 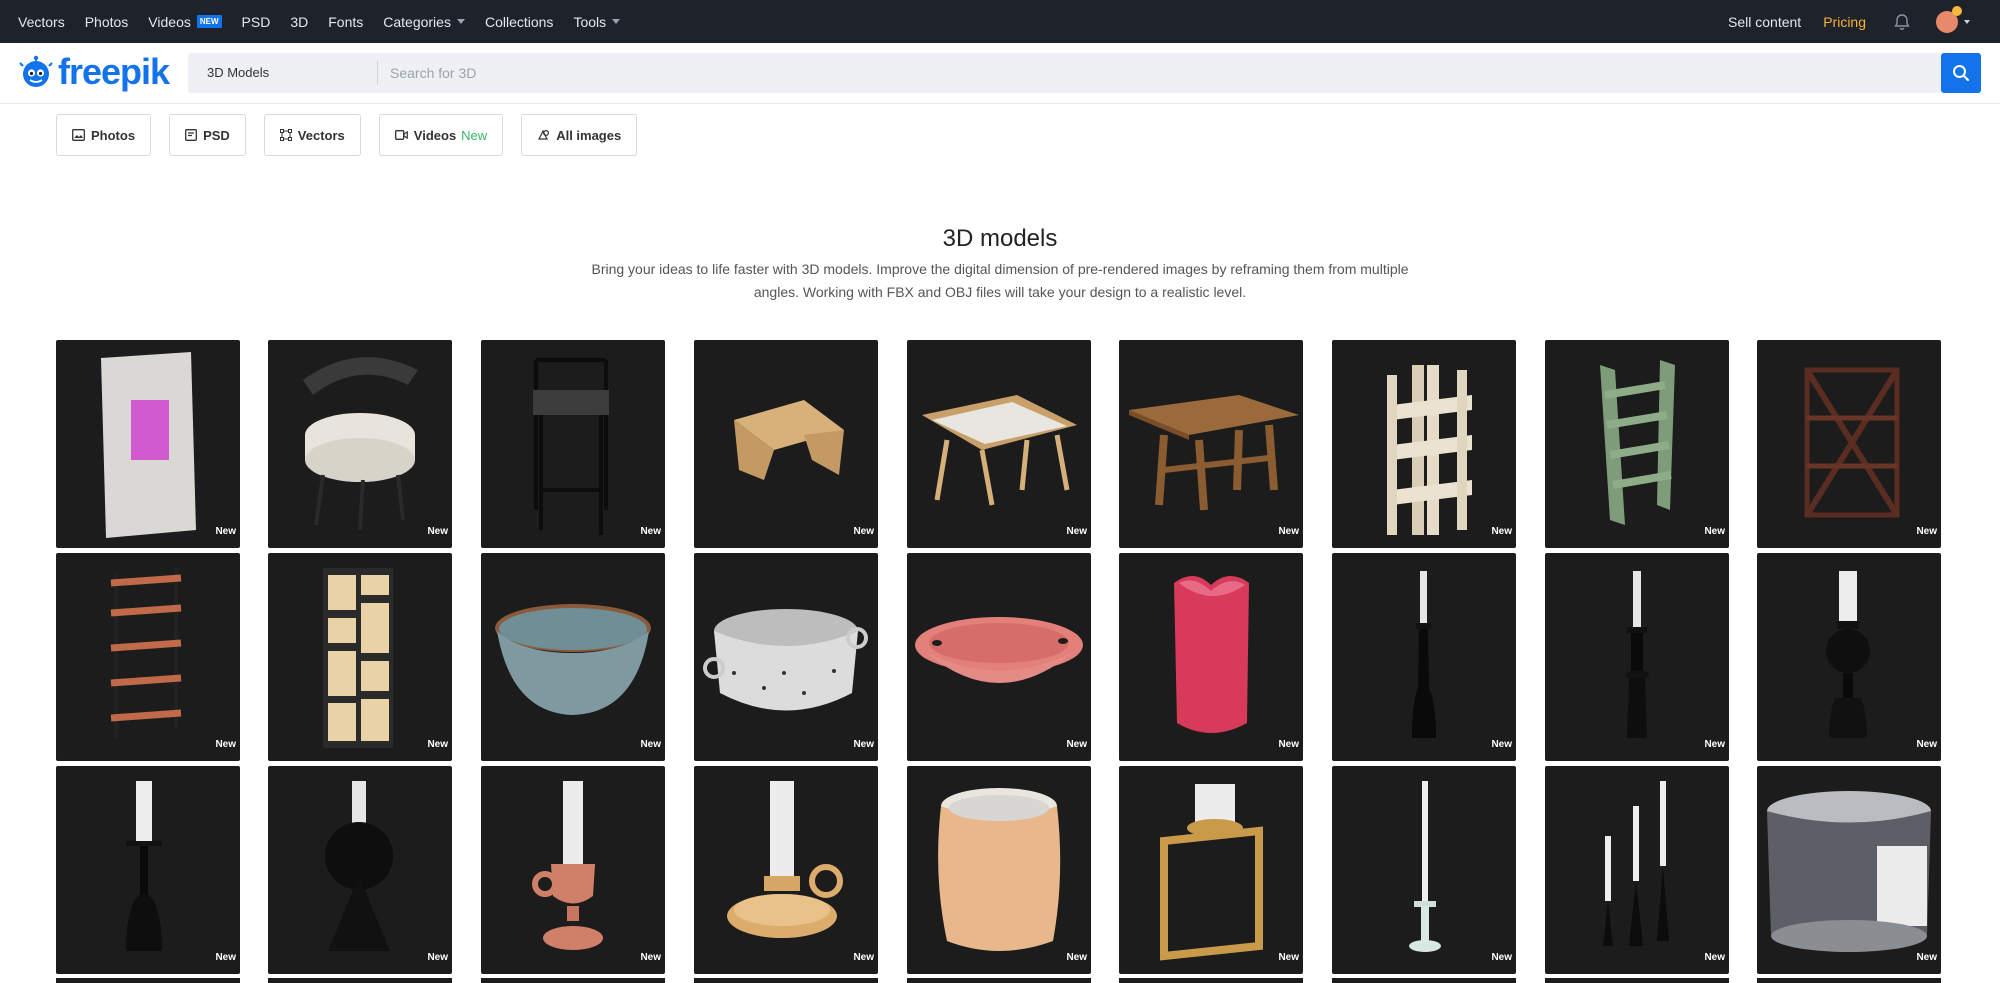 I want to click on model-tile-folding-tray: New, so click(x=999, y=444).